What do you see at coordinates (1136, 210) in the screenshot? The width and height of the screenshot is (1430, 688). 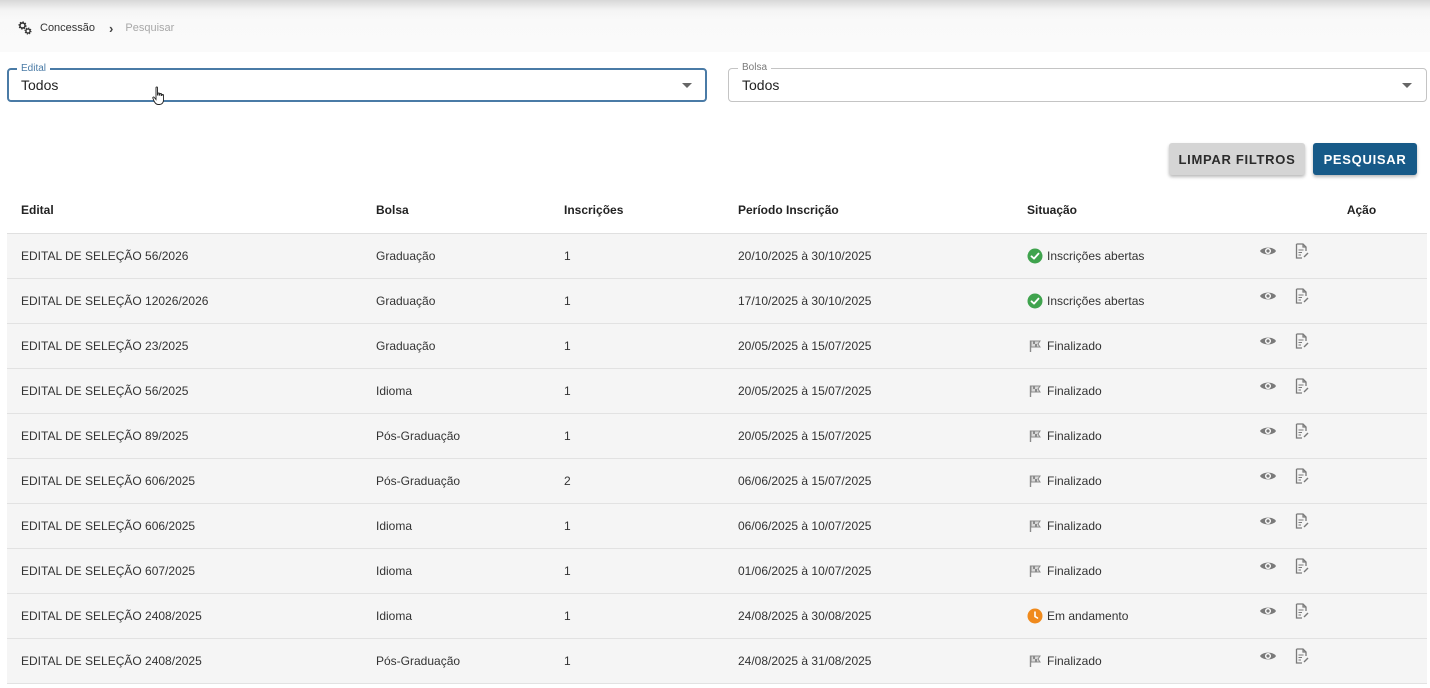 I see `column-header-situacao: Situação` at bounding box center [1136, 210].